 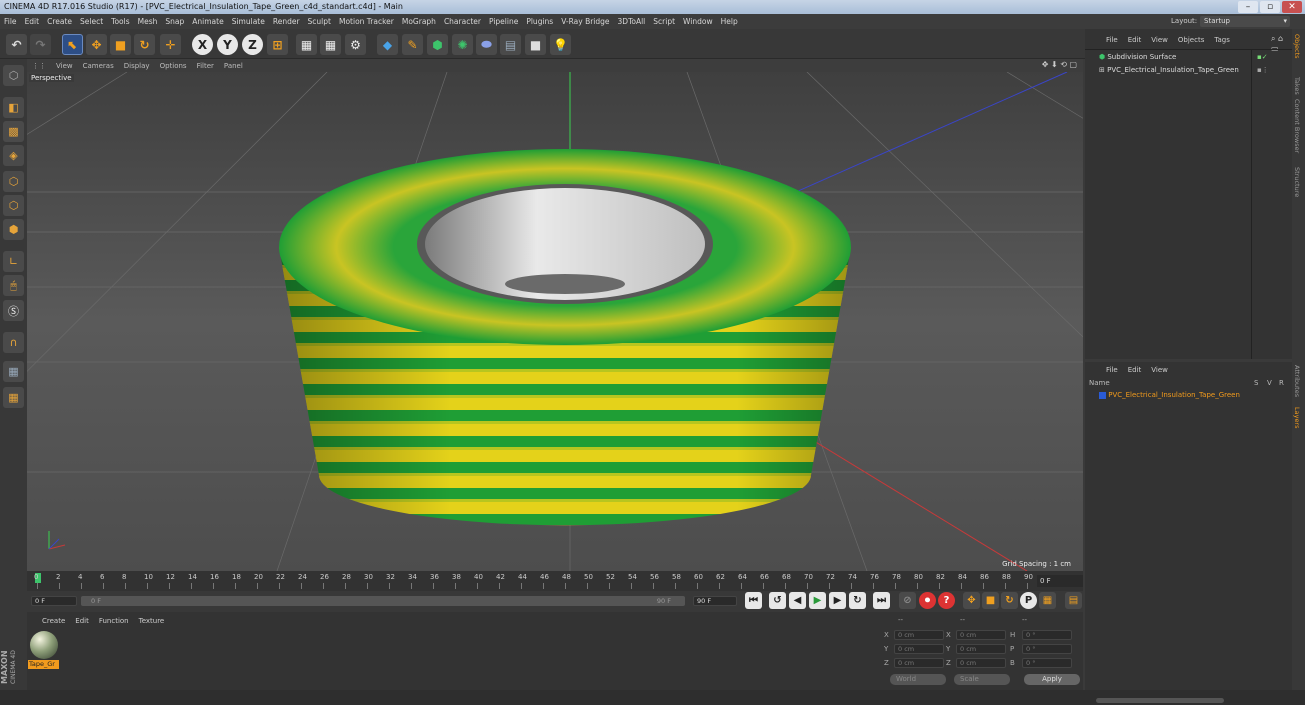 What do you see at coordinates (1245, 21) in the screenshot?
I see `layout-dropdown: Startup ▾` at bounding box center [1245, 21].